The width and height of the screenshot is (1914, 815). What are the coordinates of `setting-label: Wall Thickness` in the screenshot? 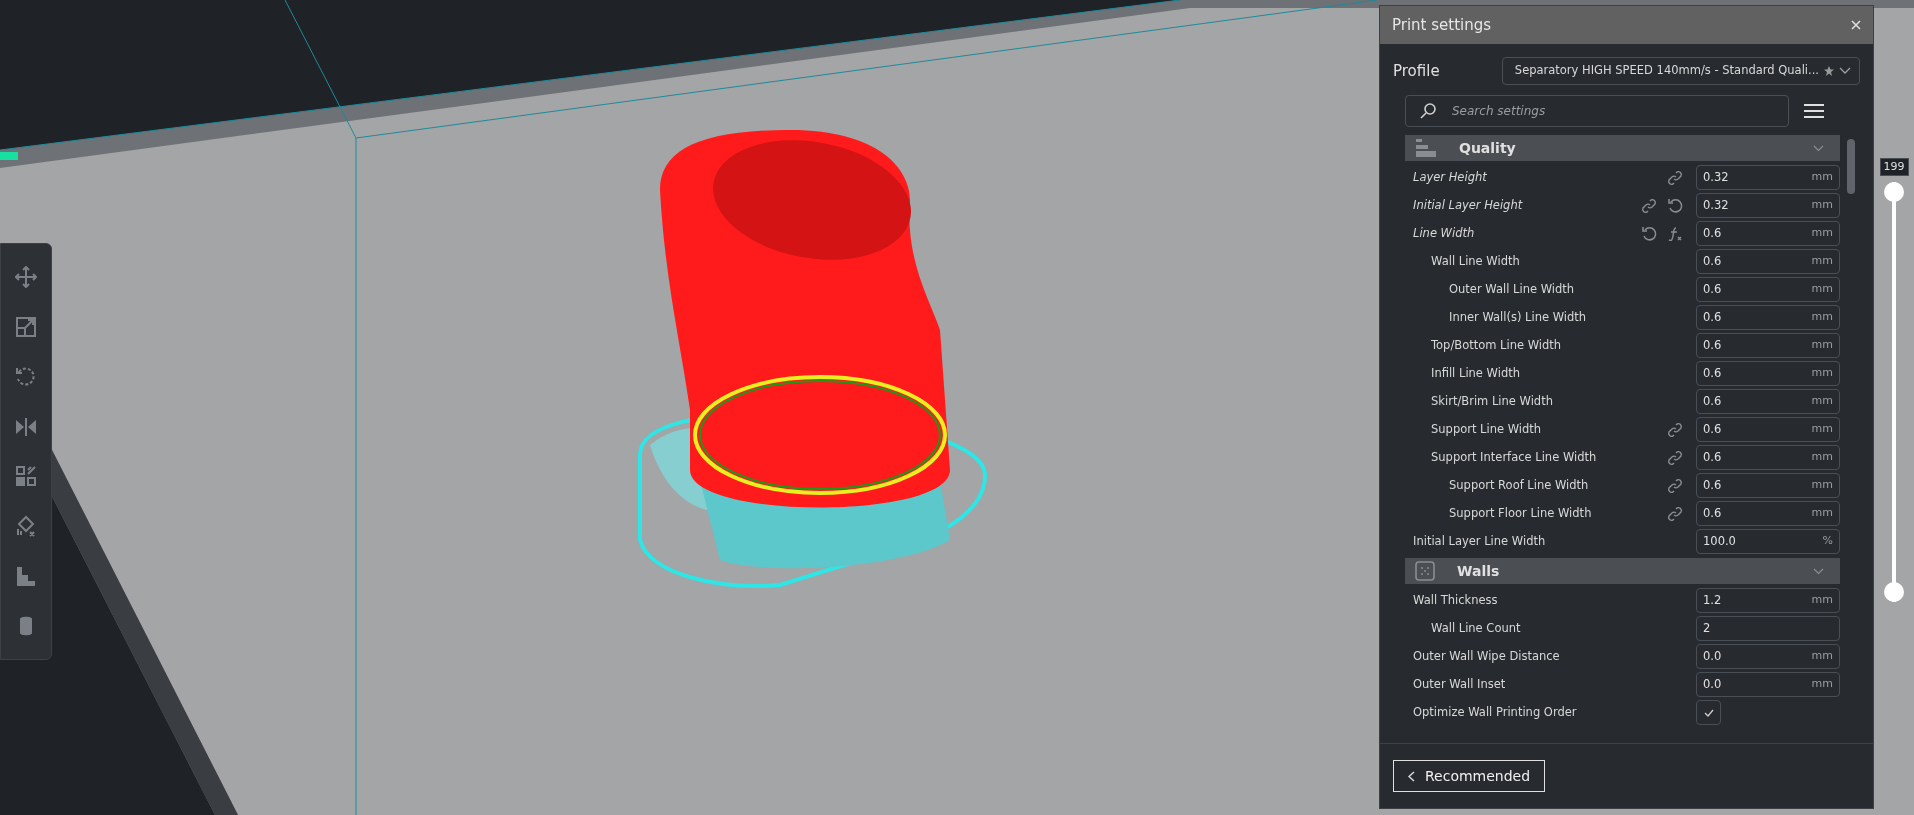 It's located at (1455, 600).